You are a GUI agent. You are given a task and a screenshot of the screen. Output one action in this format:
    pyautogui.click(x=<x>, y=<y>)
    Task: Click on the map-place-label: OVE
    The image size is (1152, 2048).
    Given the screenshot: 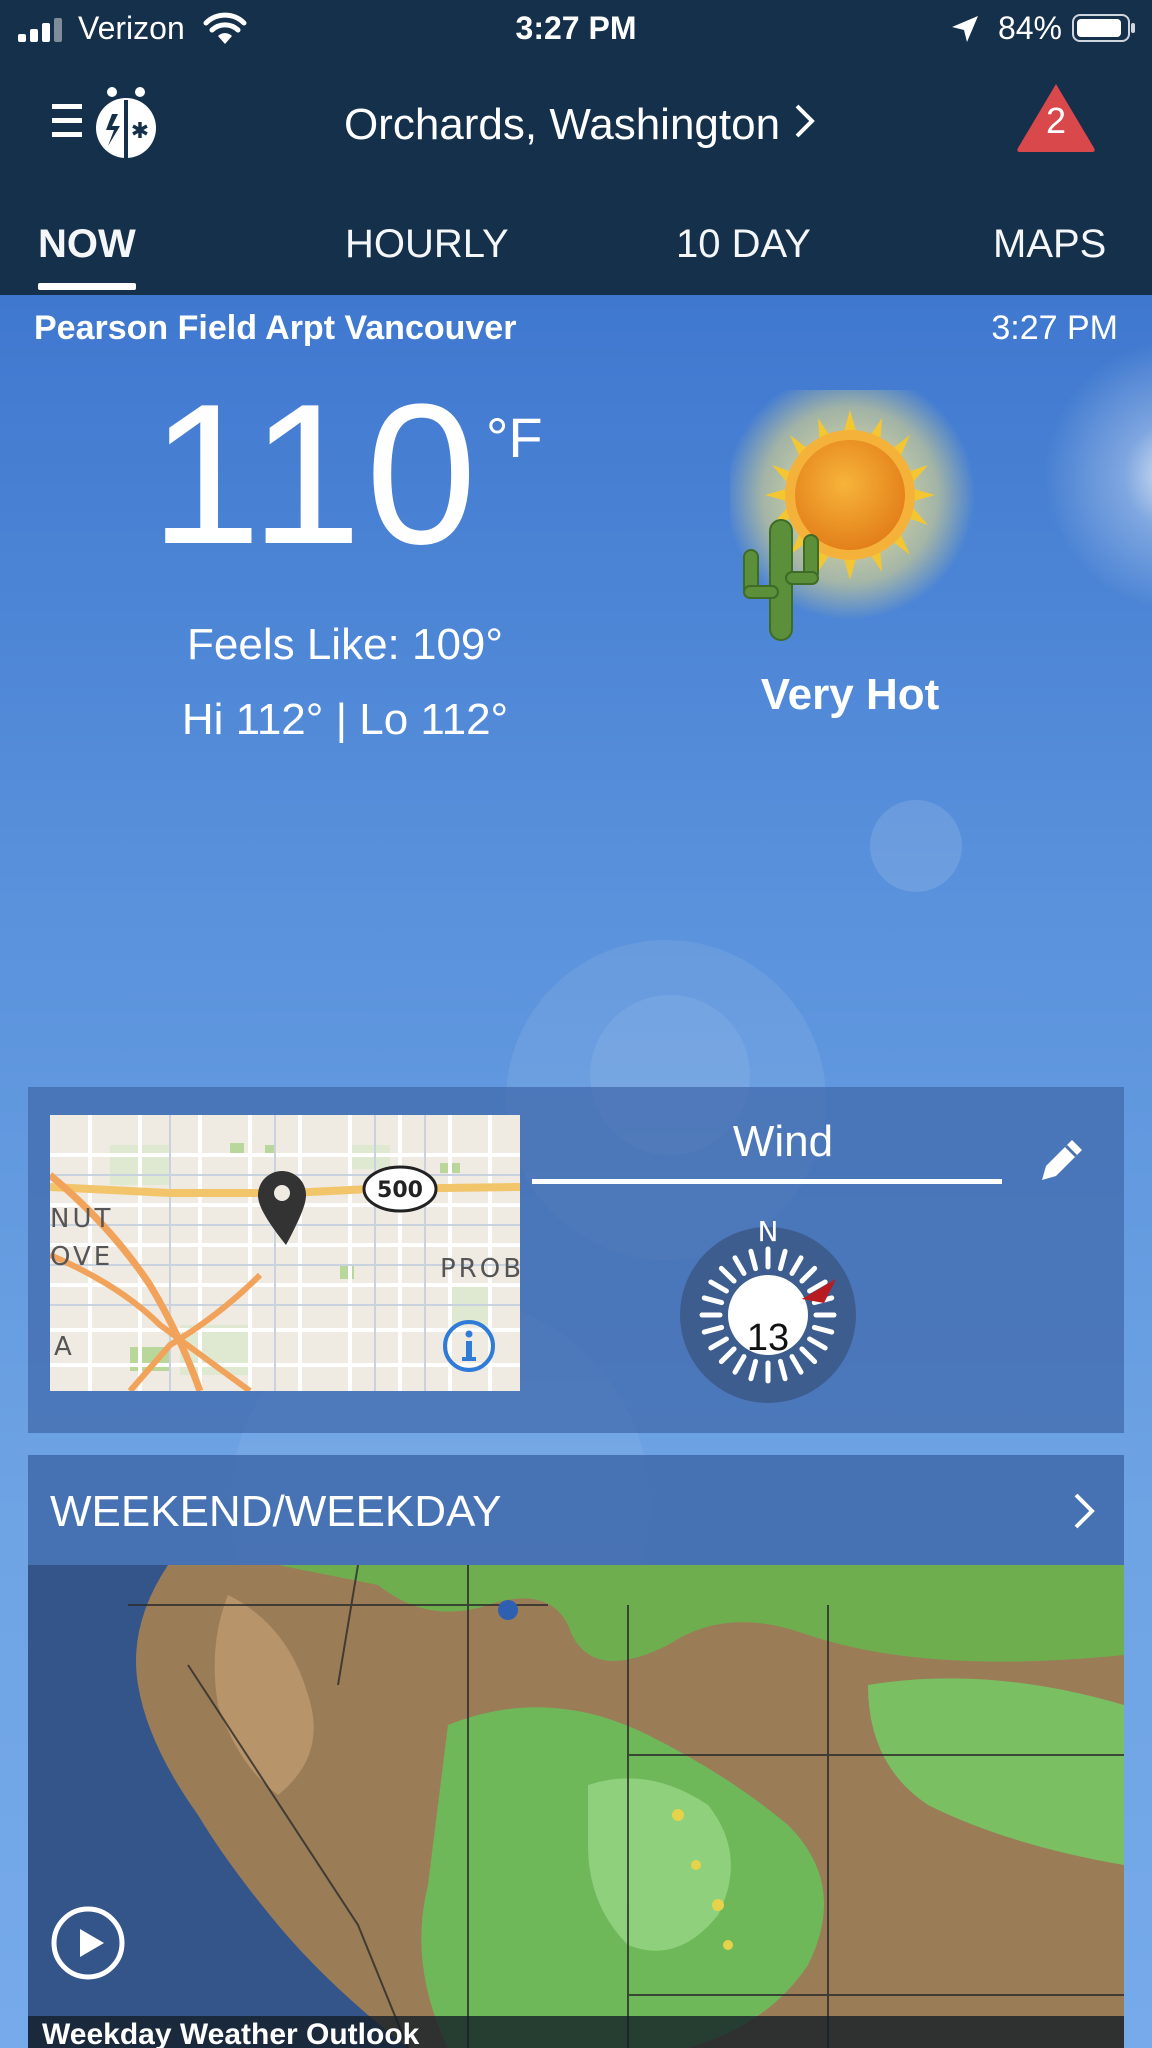 What is the action you would take?
    pyautogui.click(x=81, y=1257)
    